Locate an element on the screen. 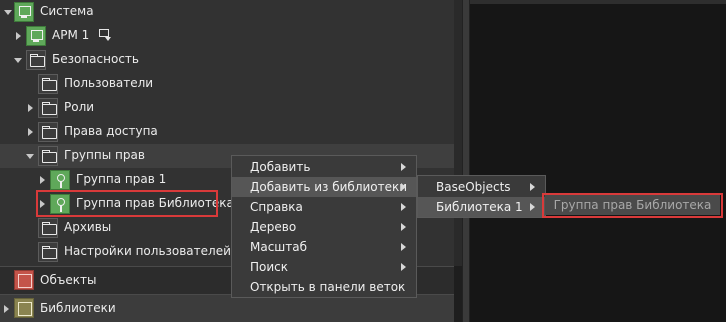  menu-item-label: Добавить из библиотеки is located at coordinates (329, 187).